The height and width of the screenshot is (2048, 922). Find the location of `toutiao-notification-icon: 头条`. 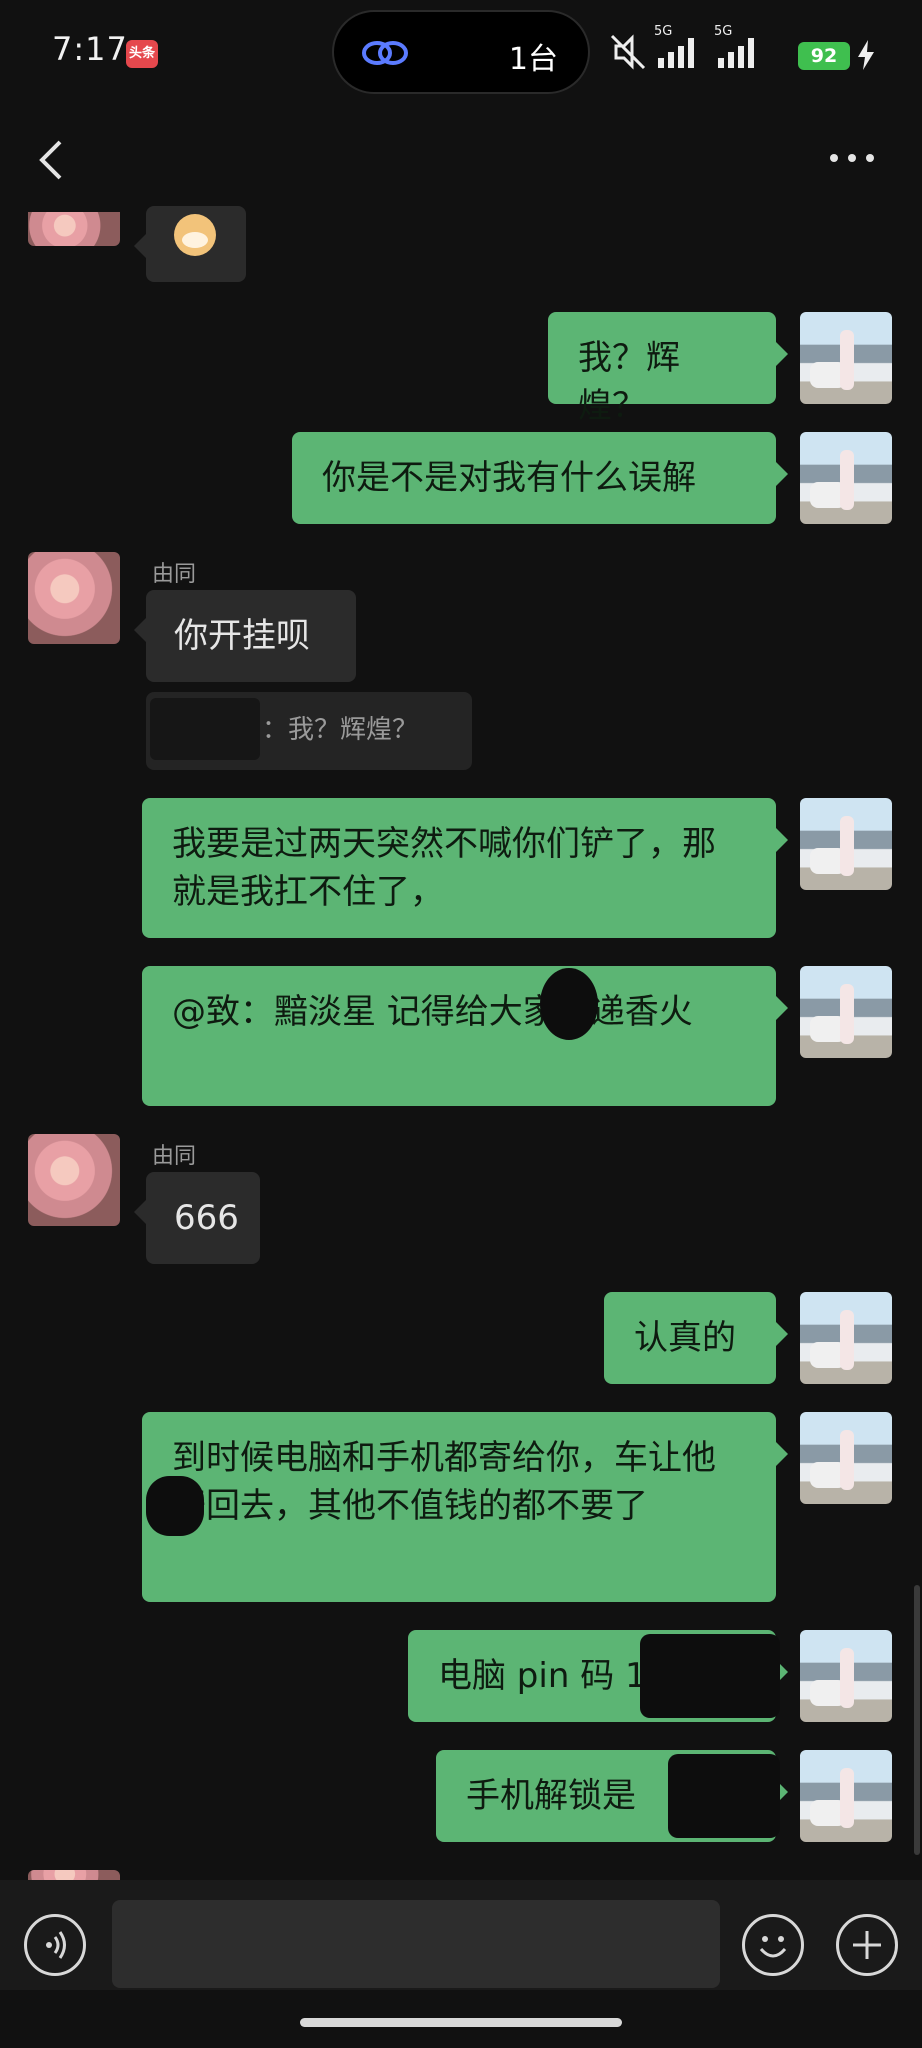

toutiao-notification-icon: 头条 is located at coordinates (142, 54).